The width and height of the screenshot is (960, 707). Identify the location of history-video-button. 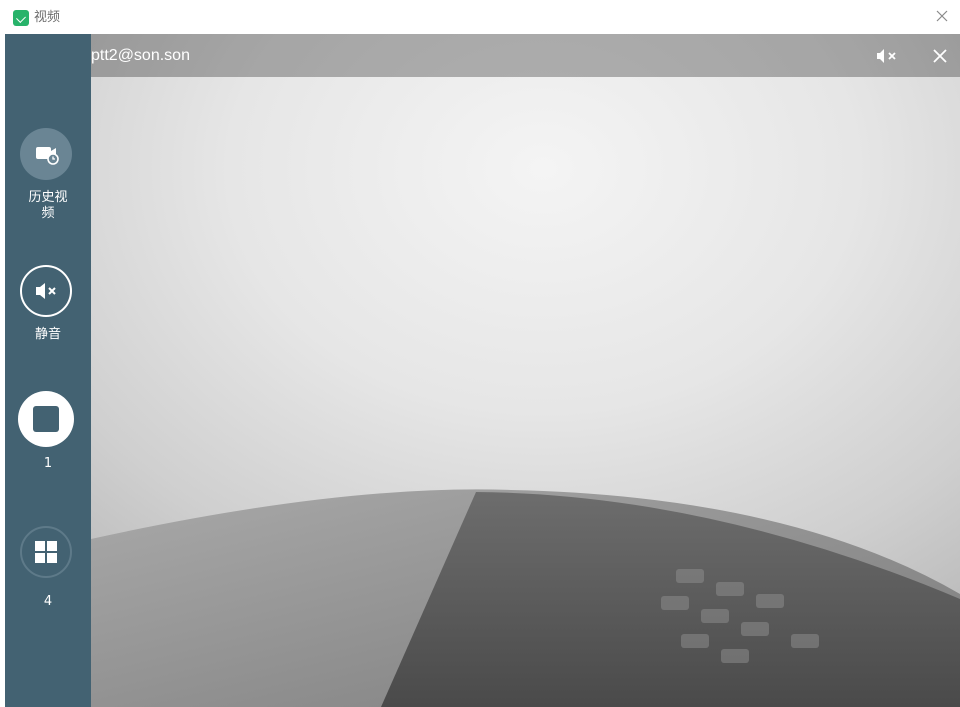
(46, 154).